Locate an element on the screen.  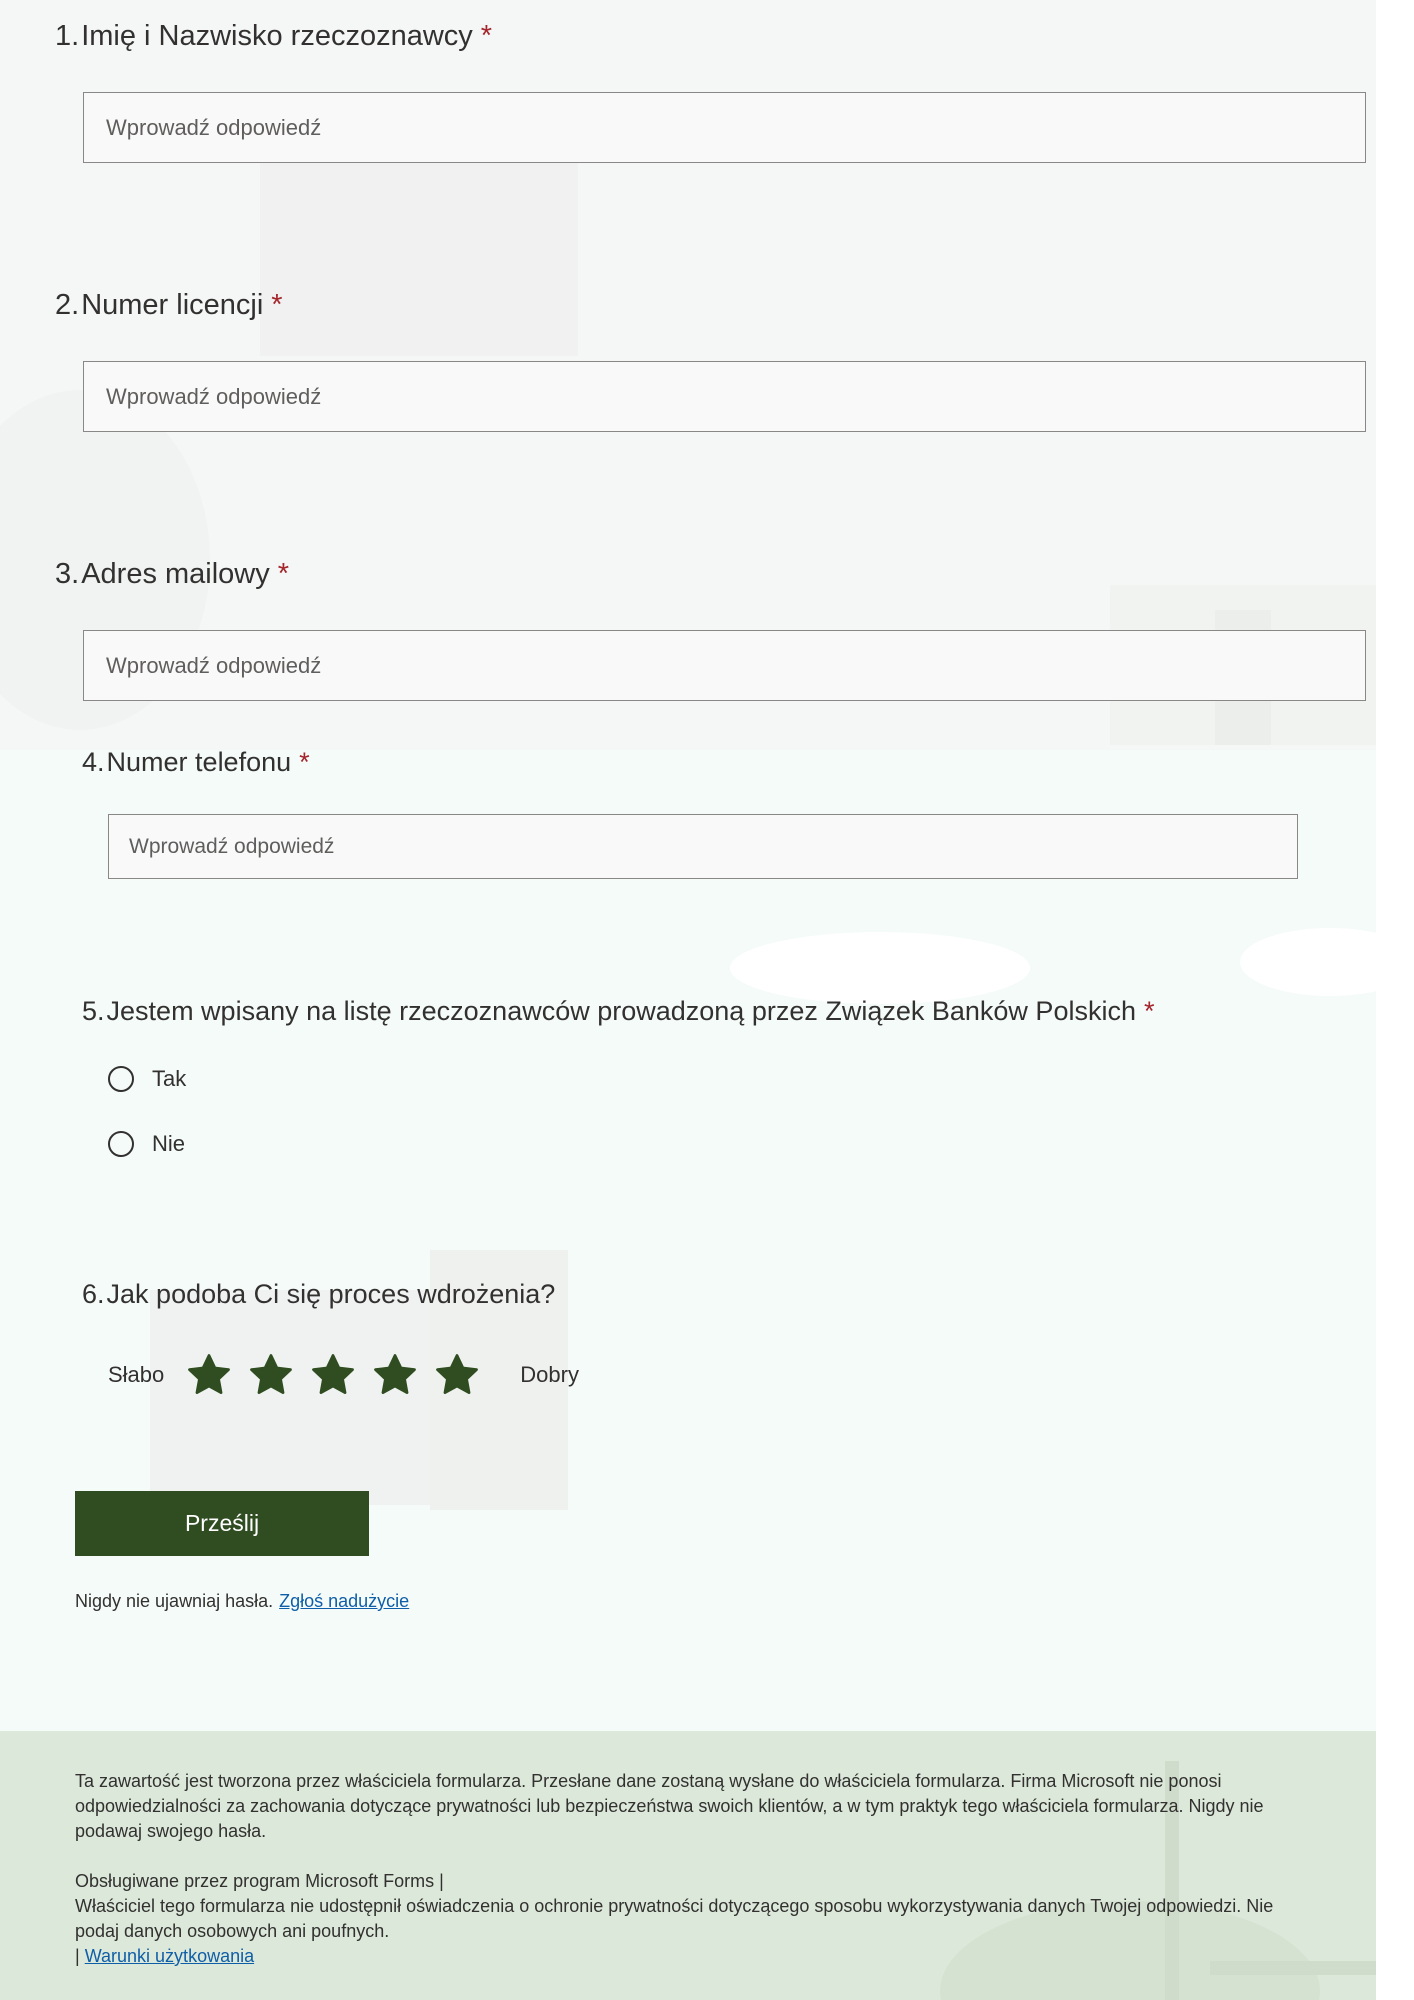
question-4-number: 4. is located at coordinates (93, 762).